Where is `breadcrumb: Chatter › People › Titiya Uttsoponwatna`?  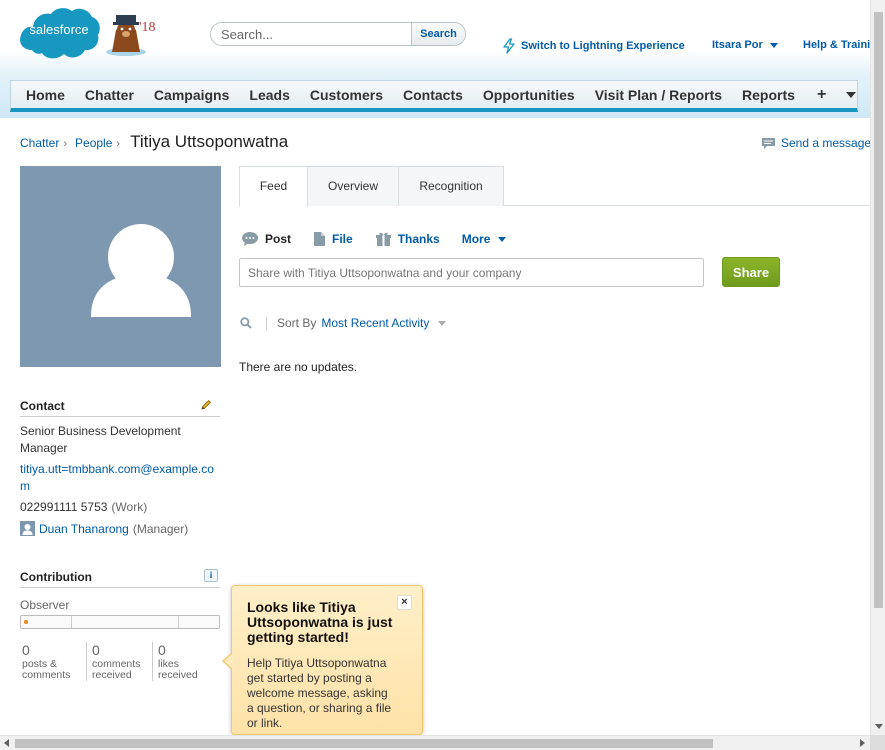
breadcrumb: Chatter › People › Titiya Uttsoponwatna is located at coordinates (154, 142).